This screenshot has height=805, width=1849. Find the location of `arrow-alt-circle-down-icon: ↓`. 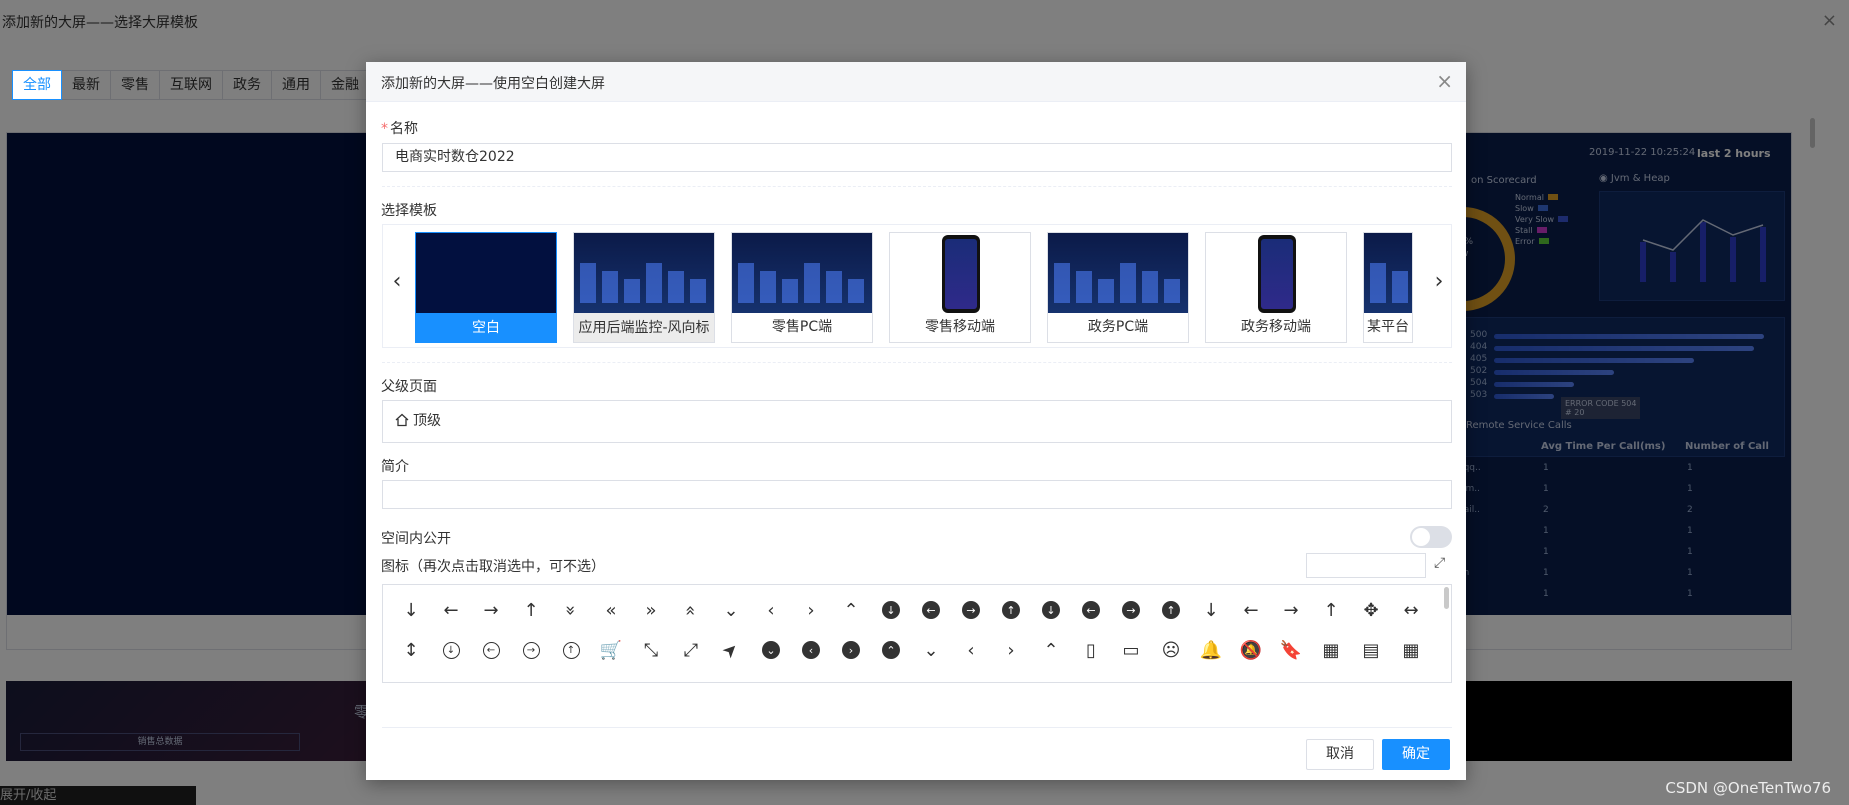

arrow-alt-circle-down-icon: ↓ is located at coordinates (451, 650).